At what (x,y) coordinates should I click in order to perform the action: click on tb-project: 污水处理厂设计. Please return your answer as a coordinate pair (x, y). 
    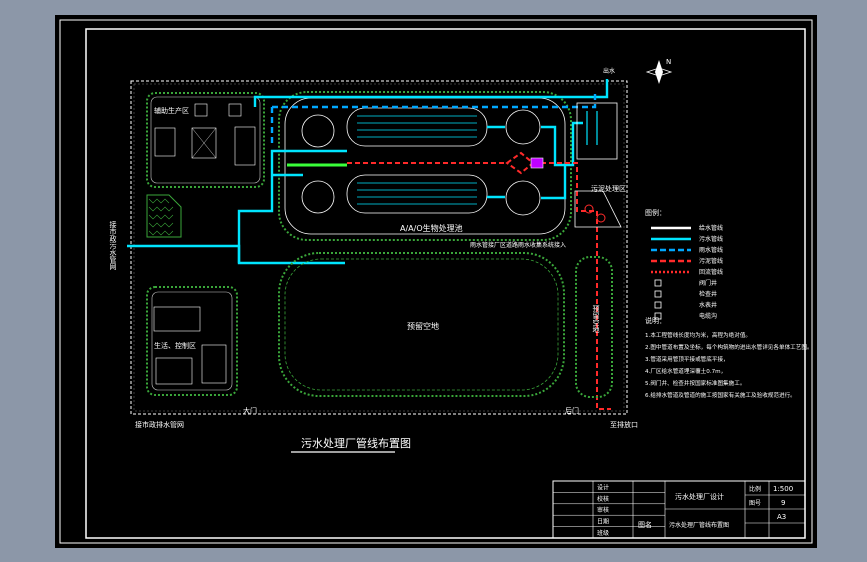
    Looking at the image, I should click on (699, 496).